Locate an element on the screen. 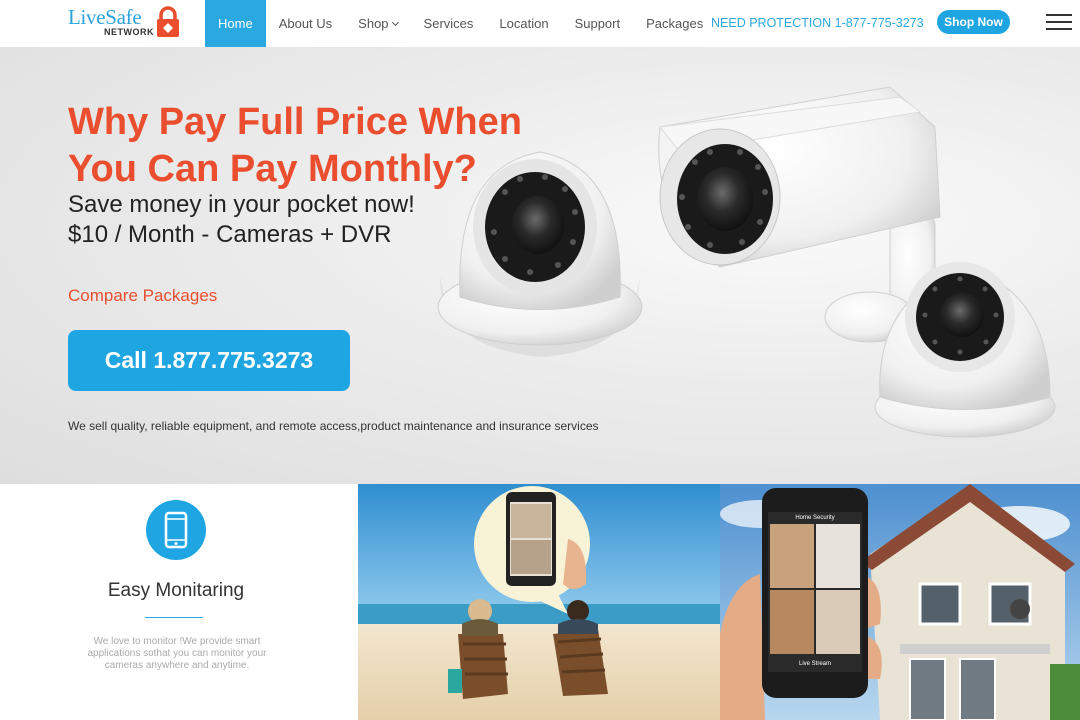  logo-subtitle: NETWORK is located at coordinates (129, 32).